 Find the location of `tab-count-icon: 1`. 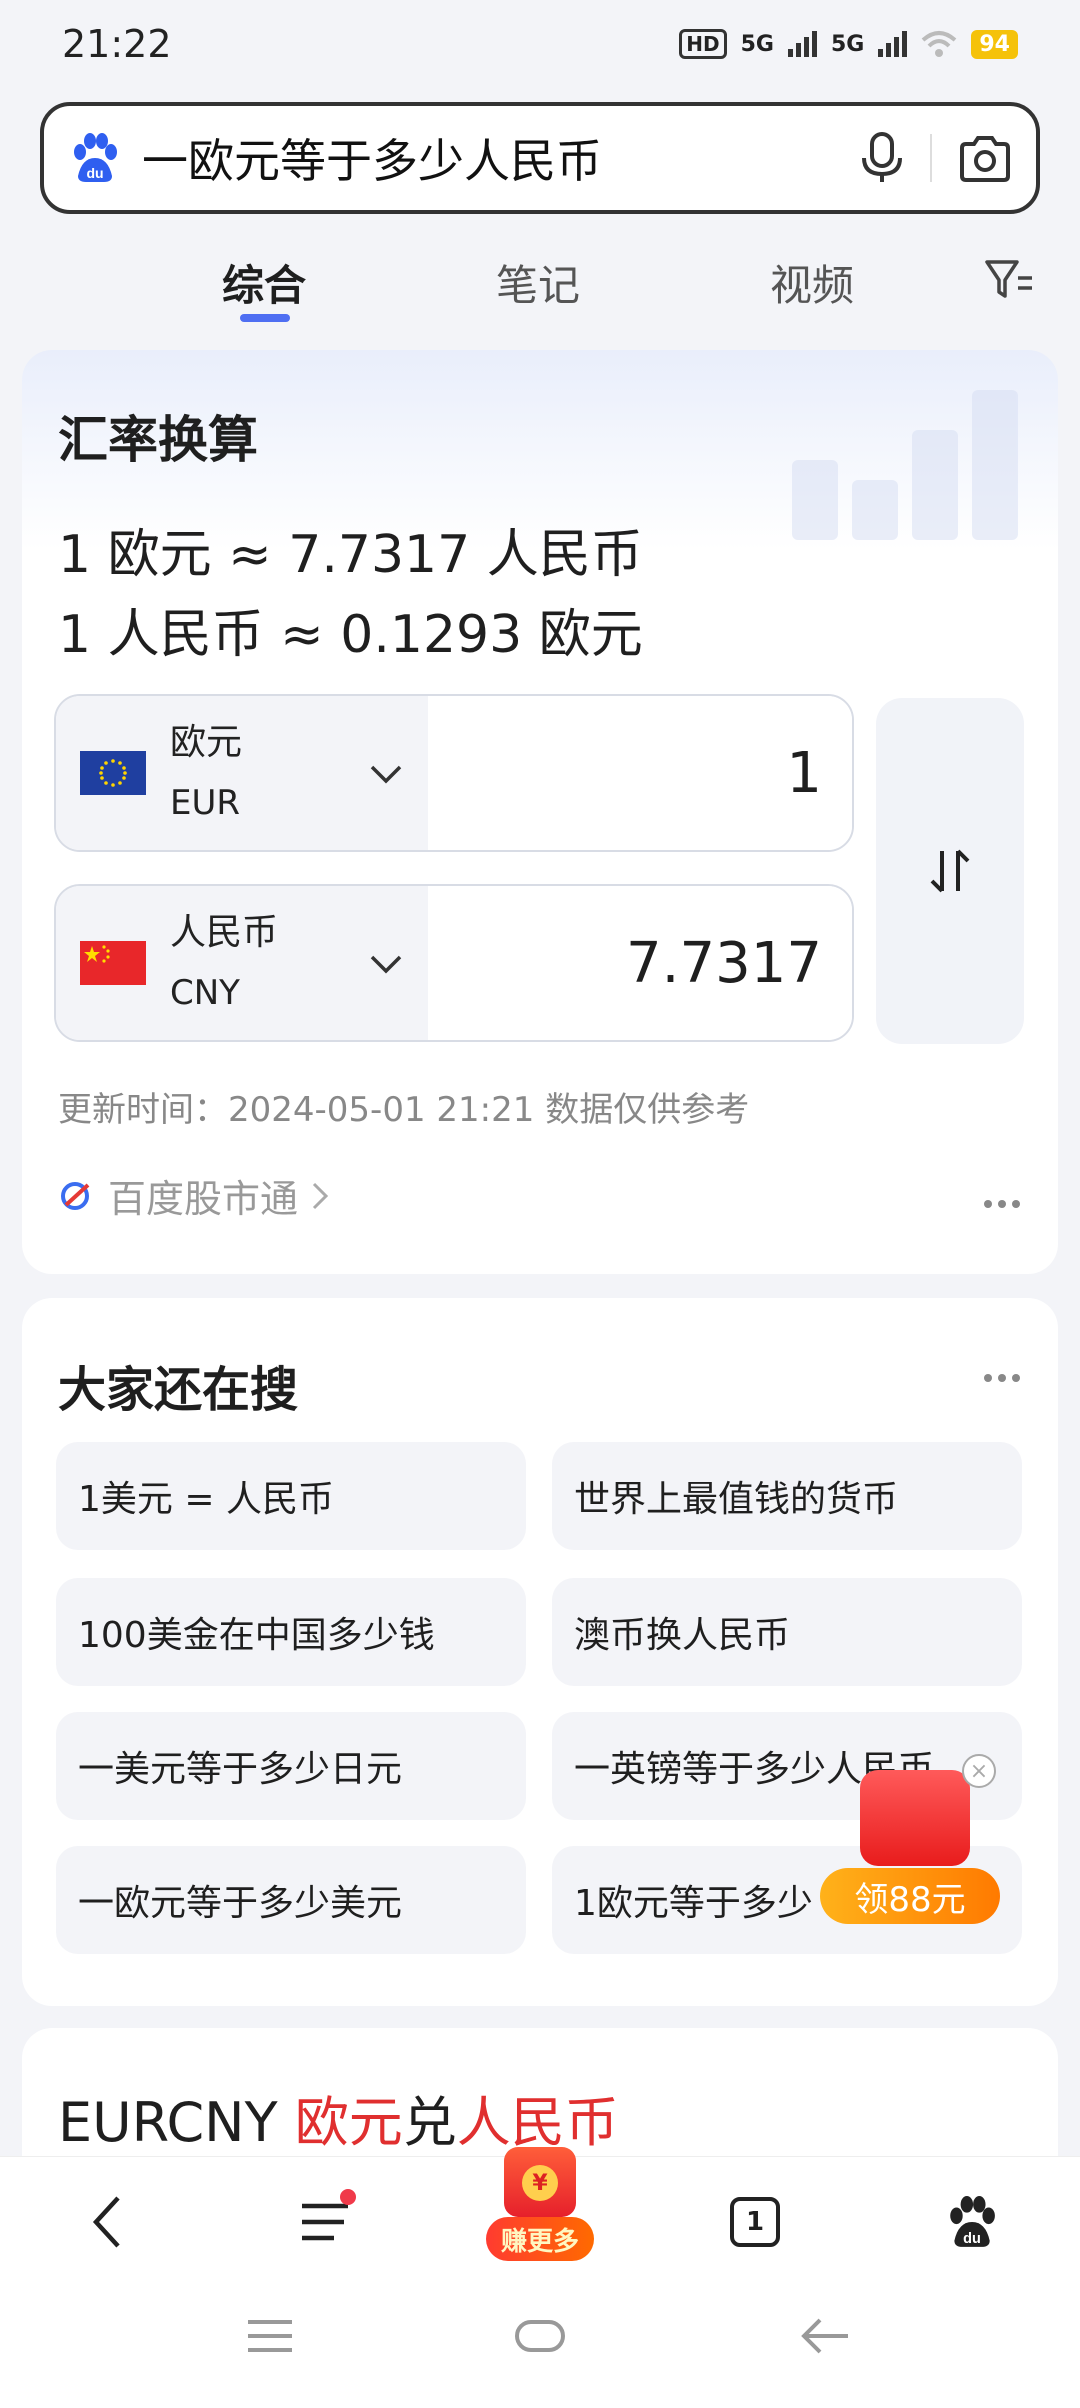

tab-count-icon: 1 is located at coordinates (755, 2222).